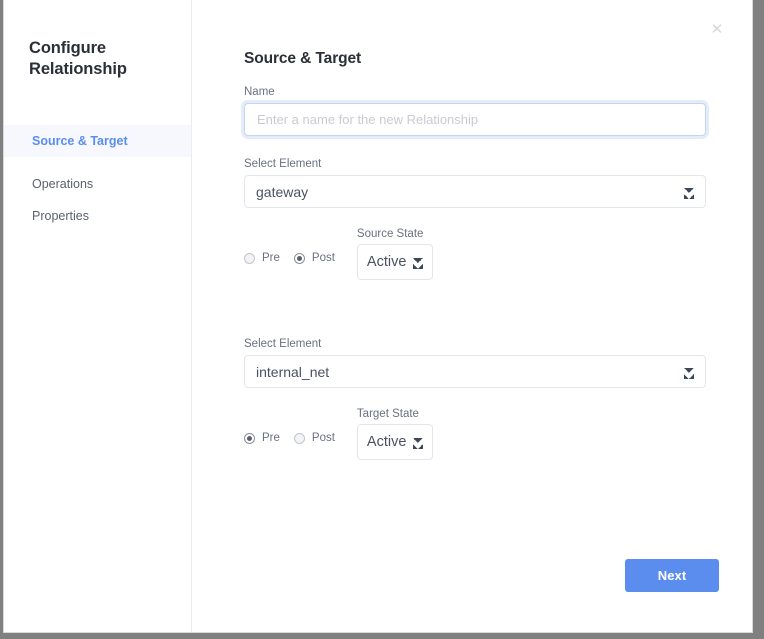 The width and height of the screenshot is (764, 639). What do you see at coordinates (303, 58) in the screenshot?
I see `page-title: Source & Target` at bounding box center [303, 58].